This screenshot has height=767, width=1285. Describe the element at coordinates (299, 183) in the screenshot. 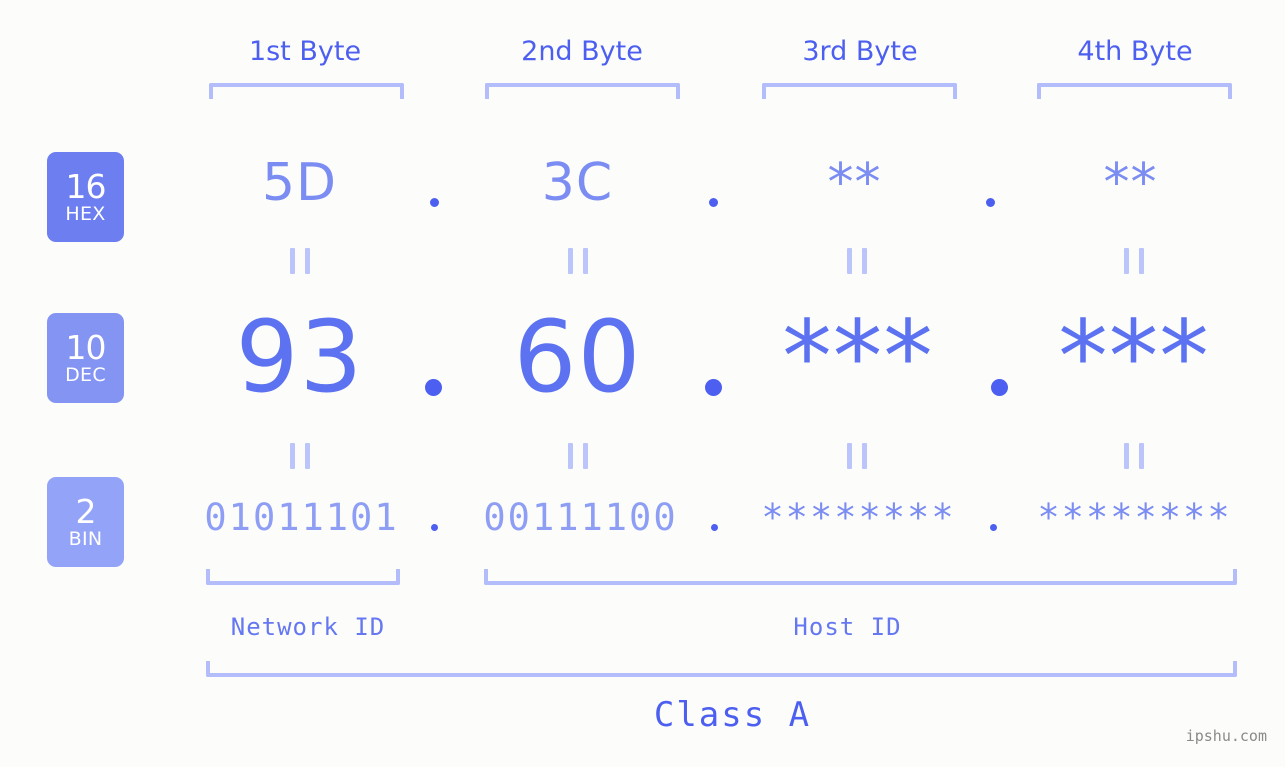

I see `hex-byte-1: 5D` at that location.